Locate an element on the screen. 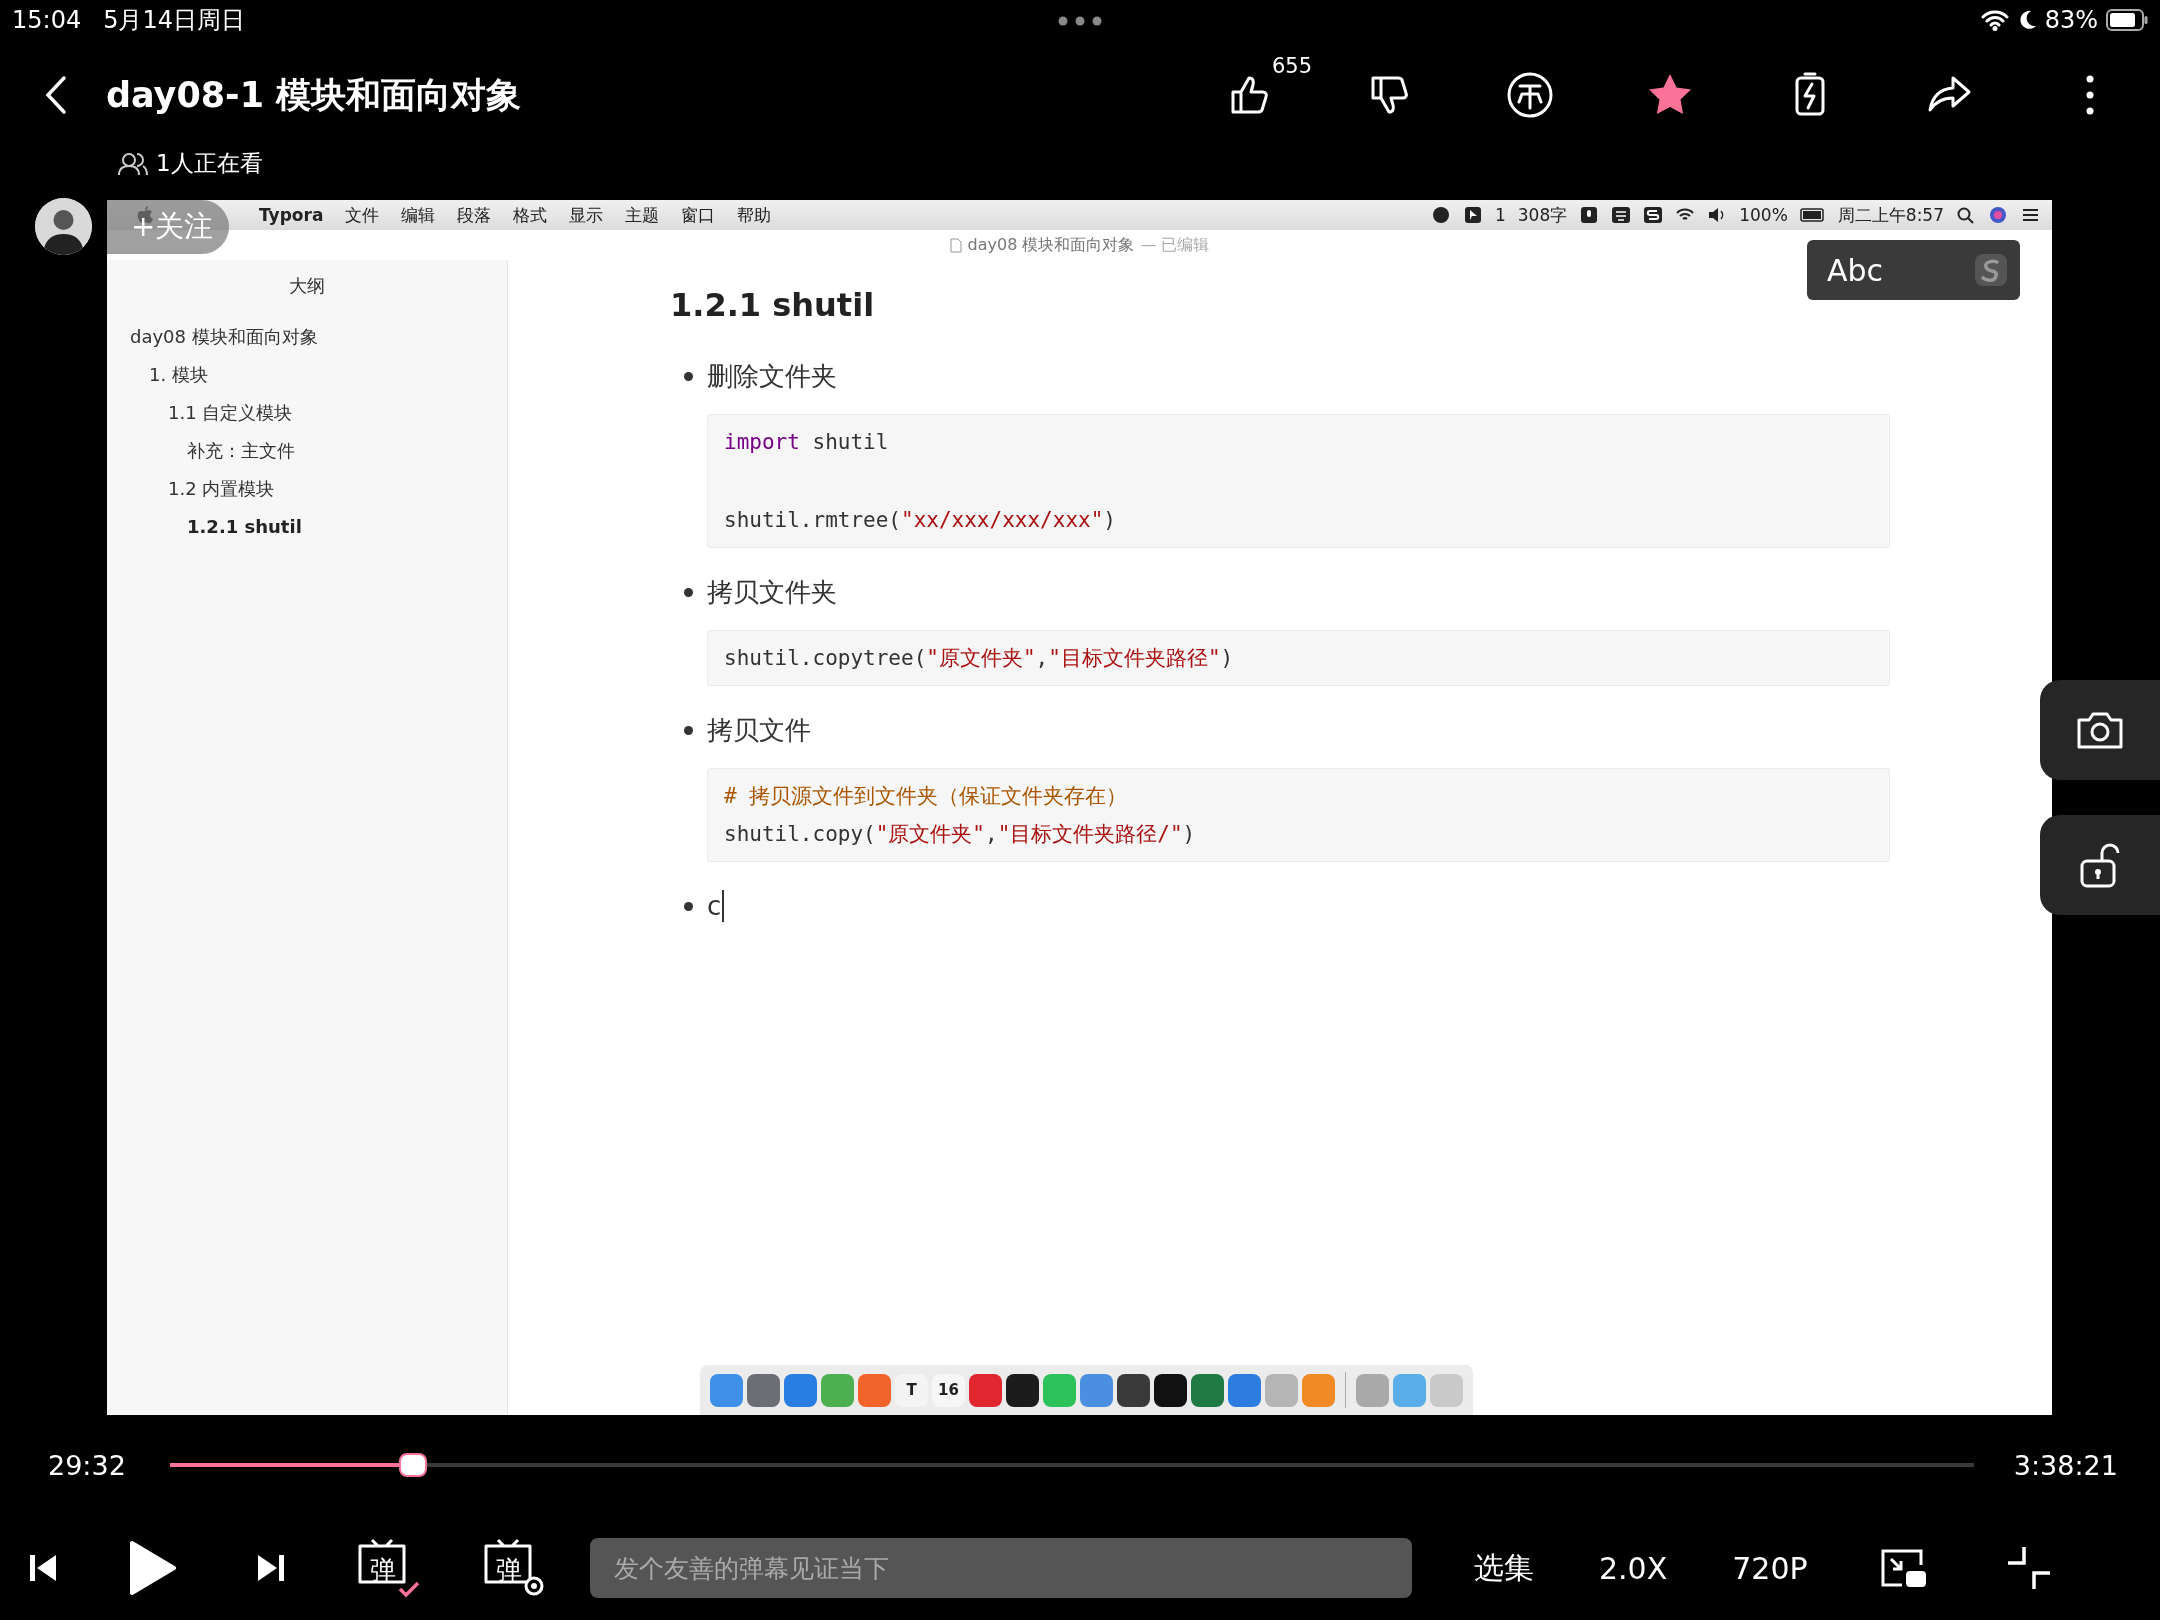 Image resolution: width=2160 pixels, height=1620 pixels. menu-app-name: Typora is located at coordinates (291, 215).